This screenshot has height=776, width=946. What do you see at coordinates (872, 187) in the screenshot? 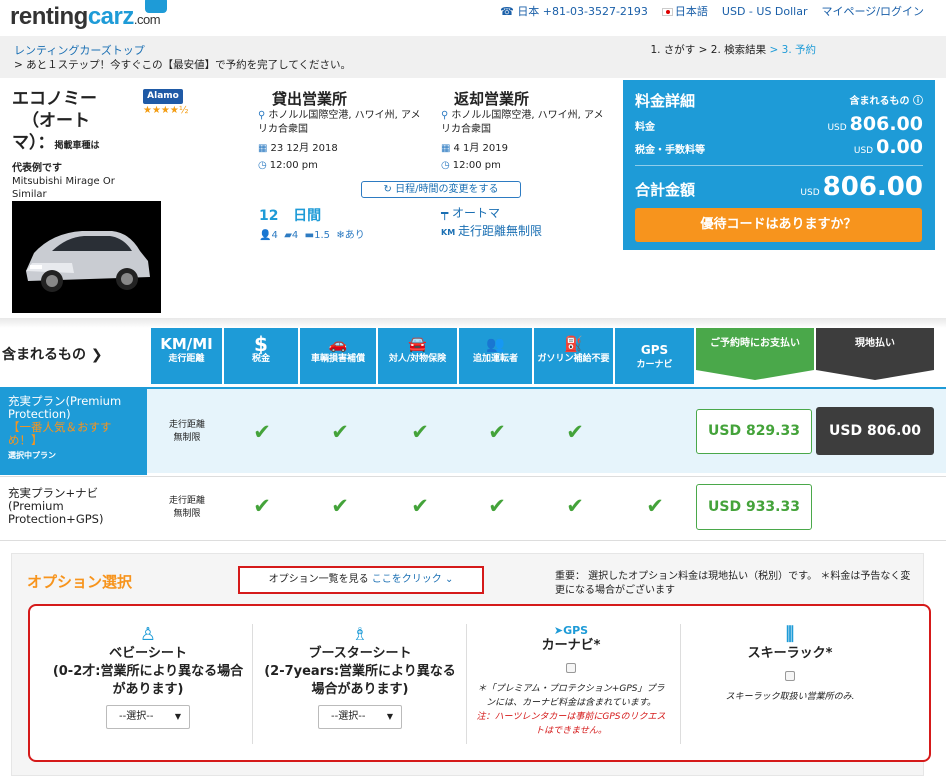
I see `total-value: 806.00` at bounding box center [872, 187].